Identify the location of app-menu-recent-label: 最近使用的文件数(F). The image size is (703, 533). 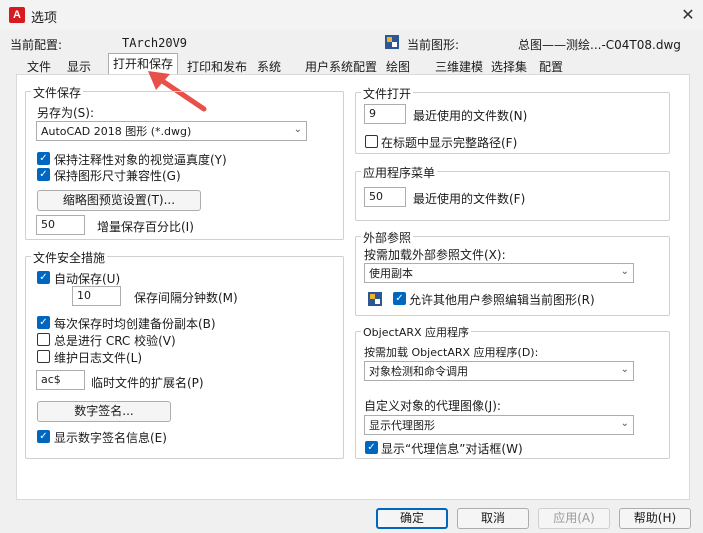
(469, 199).